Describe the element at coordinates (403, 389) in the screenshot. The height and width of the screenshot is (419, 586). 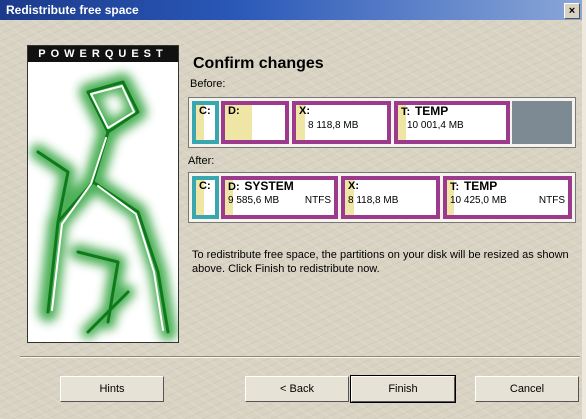
I see `finish-button: Finish` at that location.